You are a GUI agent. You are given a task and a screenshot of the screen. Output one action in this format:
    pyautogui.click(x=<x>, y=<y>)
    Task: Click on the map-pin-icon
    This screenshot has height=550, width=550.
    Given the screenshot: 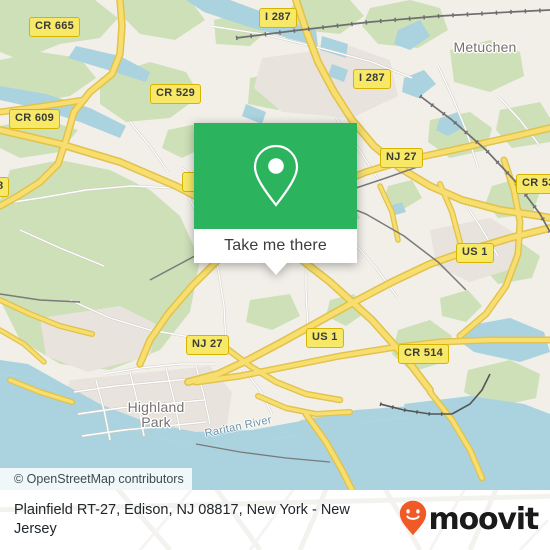 What is the action you would take?
    pyautogui.click(x=276, y=176)
    